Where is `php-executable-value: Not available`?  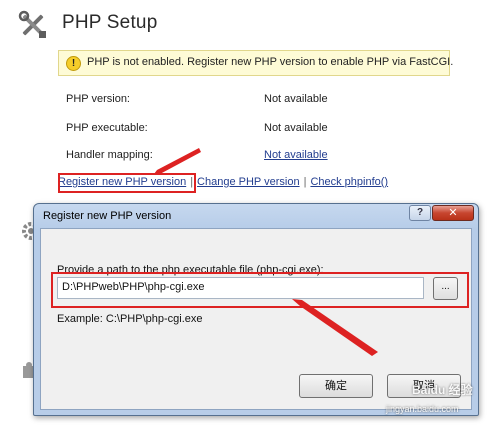
php-executable-value: Not available is located at coordinates (296, 128).